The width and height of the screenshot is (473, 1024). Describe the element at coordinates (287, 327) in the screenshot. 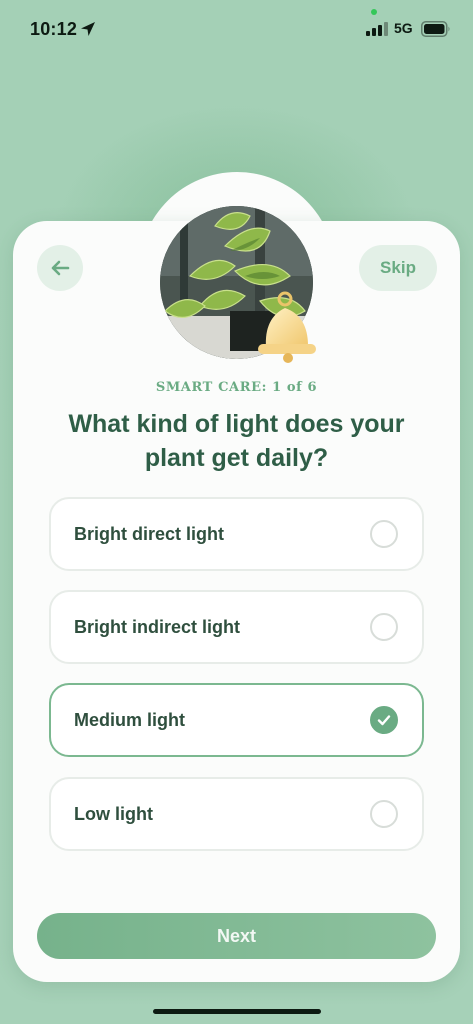

I see `bell-icon` at that location.